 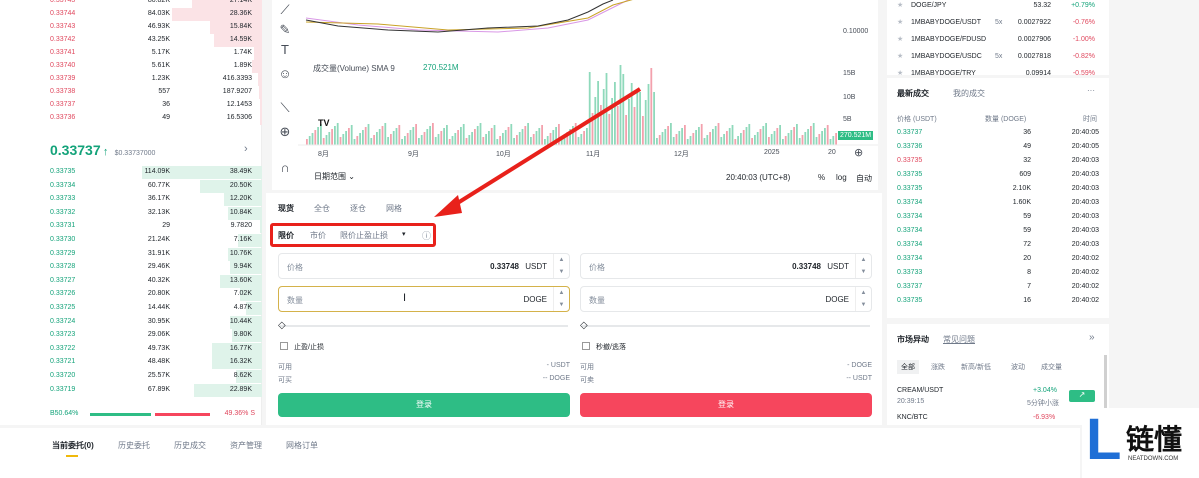 What do you see at coordinates (302, 445) in the screenshot?
I see `tab-grid-orders: 网格订单` at bounding box center [302, 445].